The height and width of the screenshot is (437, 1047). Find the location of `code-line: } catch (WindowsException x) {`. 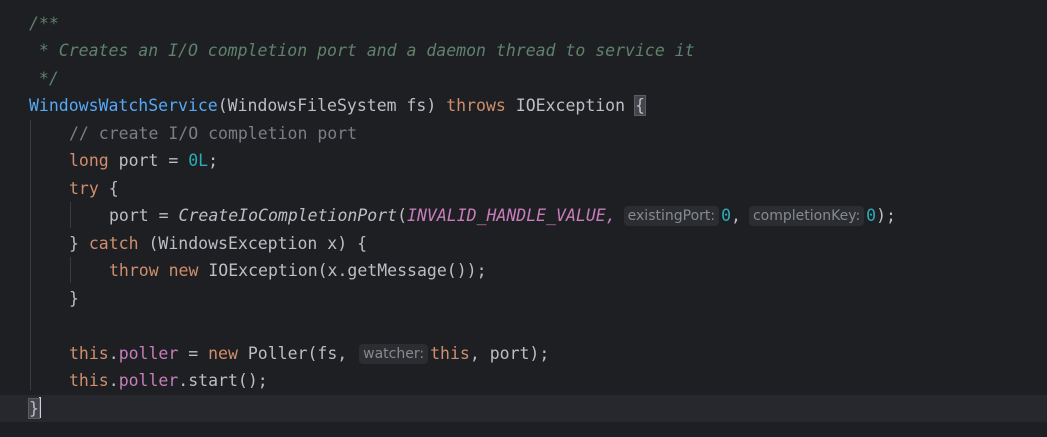

code-line: } catch (WindowsException x) { is located at coordinates (523, 243).